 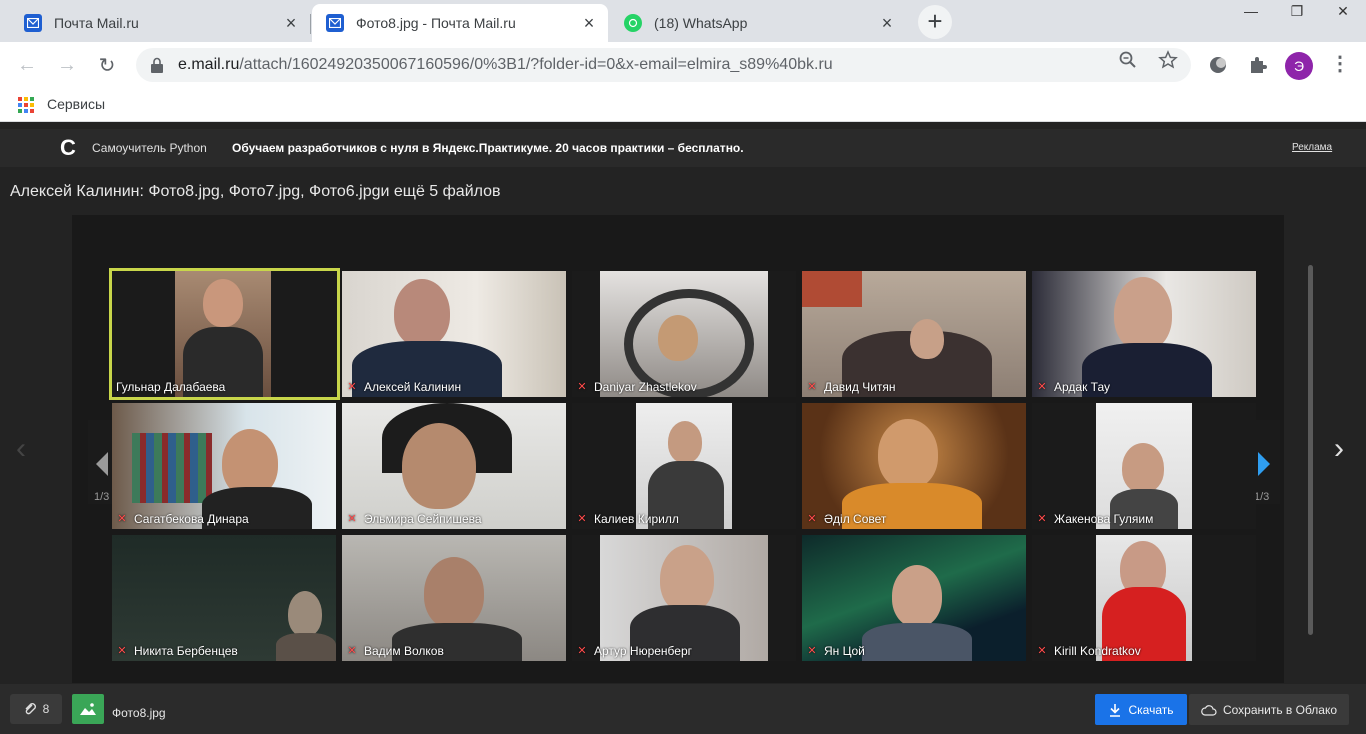 What do you see at coordinates (1258, 65) in the screenshot?
I see `puzzle-icon` at bounding box center [1258, 65].